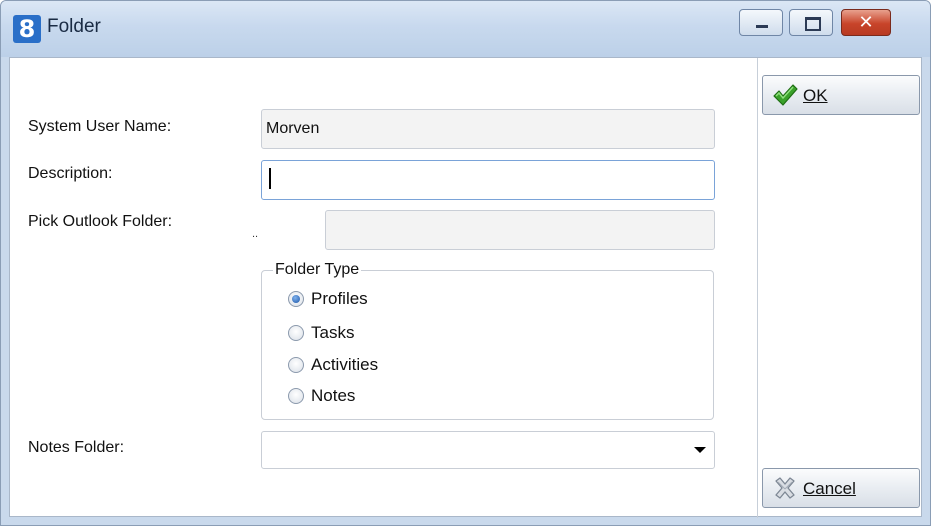 This screenshot has height=526, width=931. I want to click on notes-folder-label: Notes Folder:, so click(76, 447).